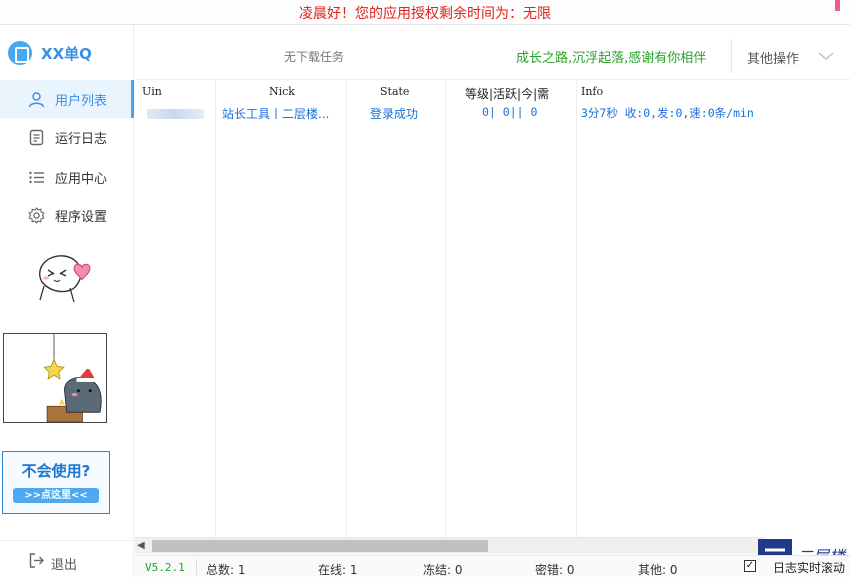 The height and width of the screenshot is (577, 850). Describe the element at coordinates (837, 5) in the screenshot. I see `banner-marker` at that location.